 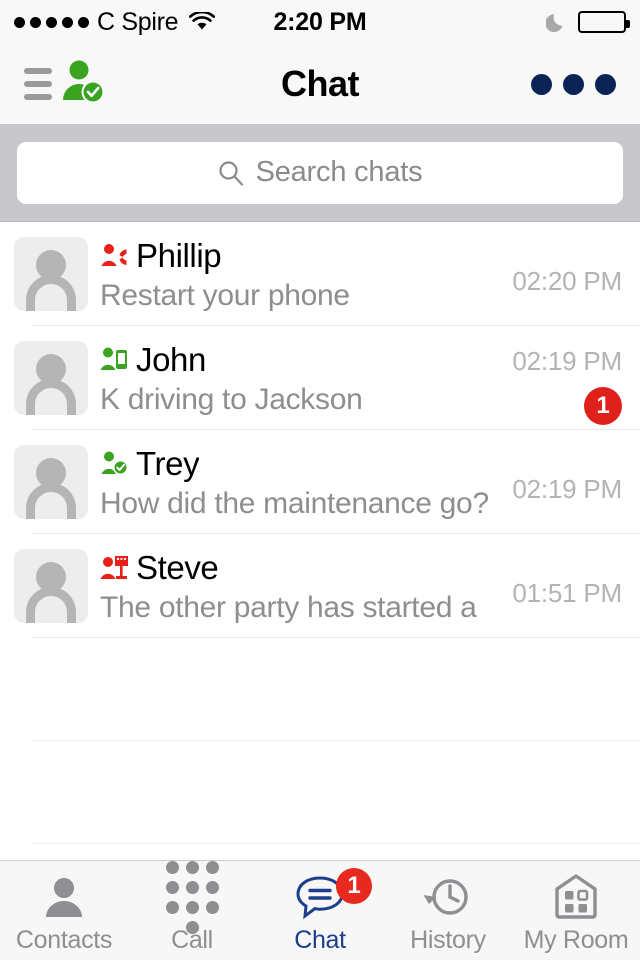 I want to click on chat-tab-badge: 1, so click(x=354, y=886).